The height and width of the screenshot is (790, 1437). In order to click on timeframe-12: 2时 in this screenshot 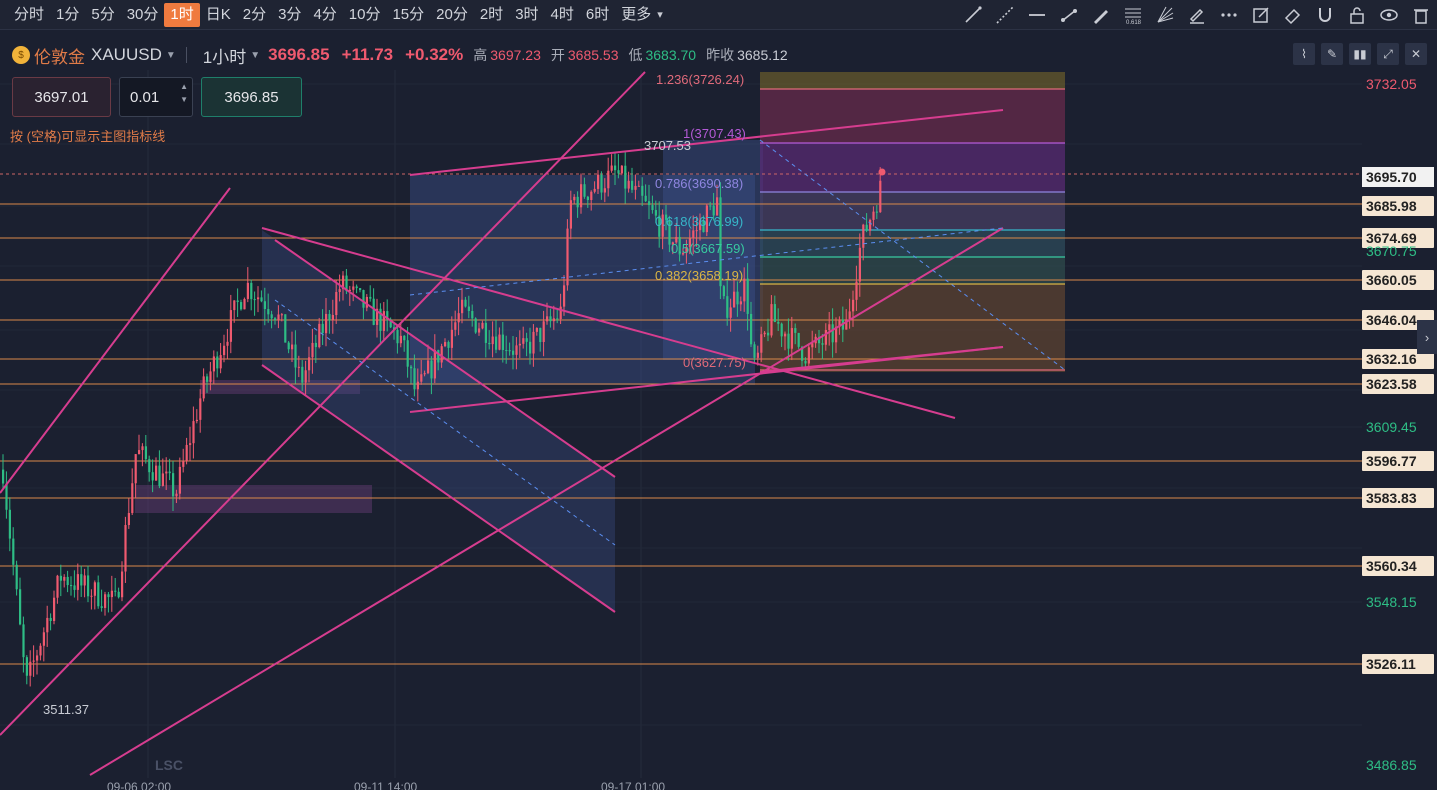, I will do `click(491, 15)`.